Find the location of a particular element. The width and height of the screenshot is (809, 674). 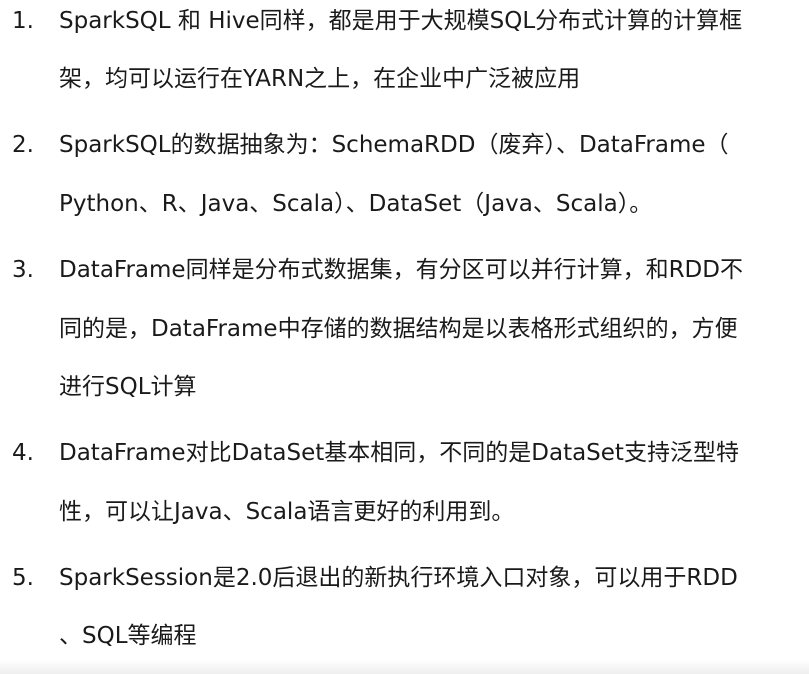

list-item-text-line: 同的是，DataFrame中存储的数据结构是以表格形式组织的，方便 is located at coordinates (398, 329).